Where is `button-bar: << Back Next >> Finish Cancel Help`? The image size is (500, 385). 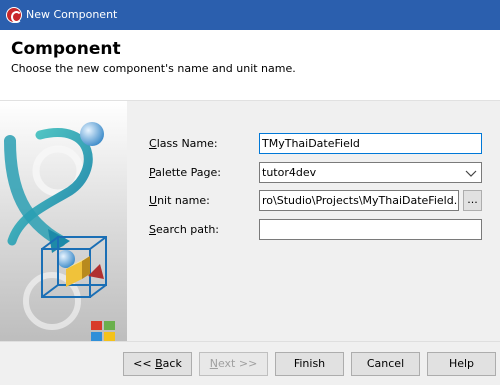 button-bar: << Back Next >> Finish Cancel Help is located at coordinates (250, 363).